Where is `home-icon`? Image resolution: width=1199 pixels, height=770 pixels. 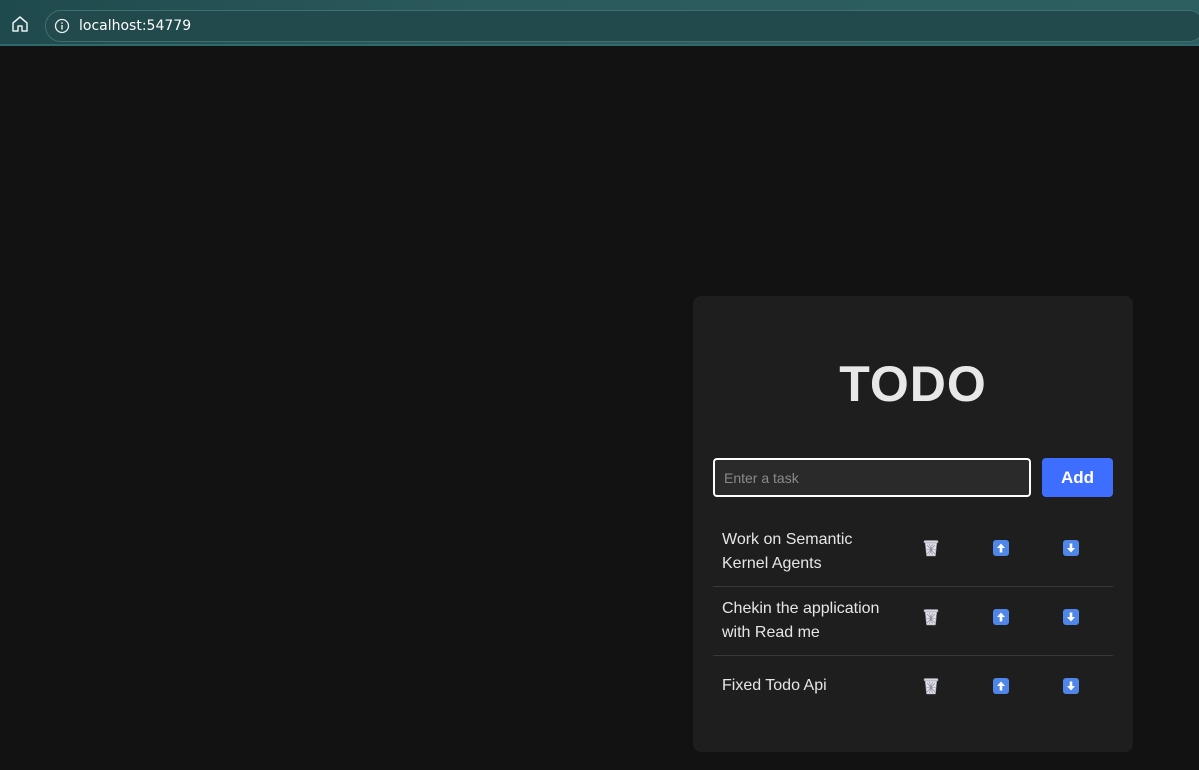
home-icon is located at coordinates (20, 24).